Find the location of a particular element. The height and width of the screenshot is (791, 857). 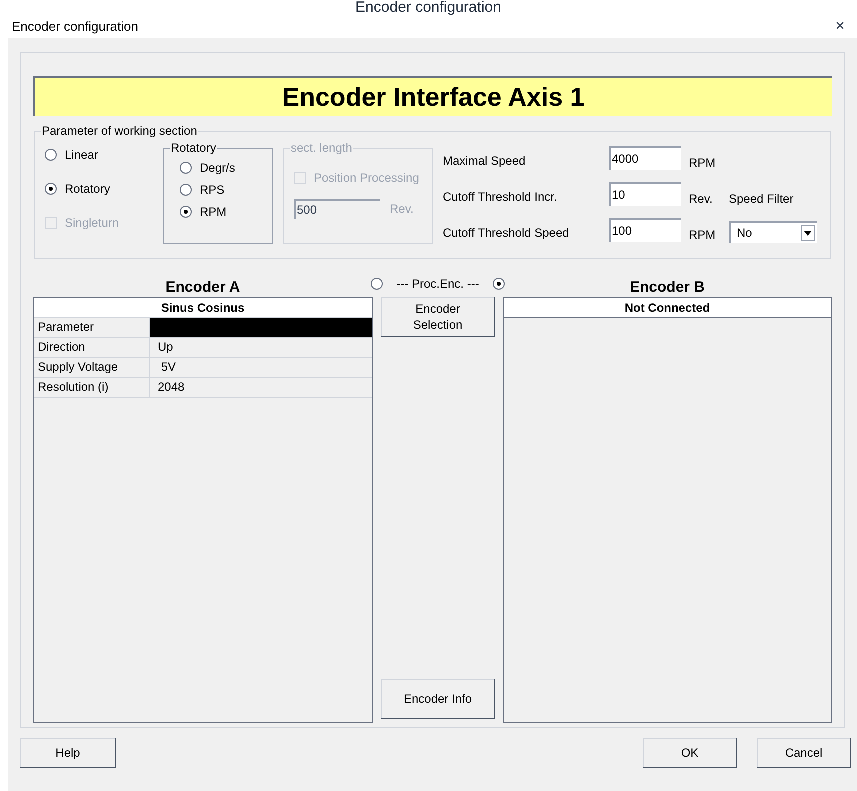

encoder-info-button: Encoder Info is located at coordinates (438, 699).